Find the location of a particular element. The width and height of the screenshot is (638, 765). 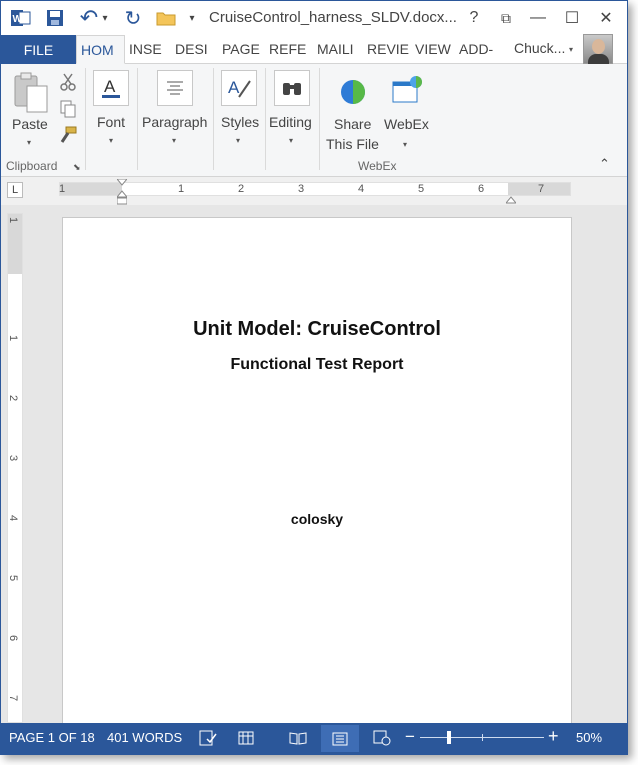

horizontal-ruler: 1 1 2 3 4 5 6 7 is located at coordinates (315, 189).